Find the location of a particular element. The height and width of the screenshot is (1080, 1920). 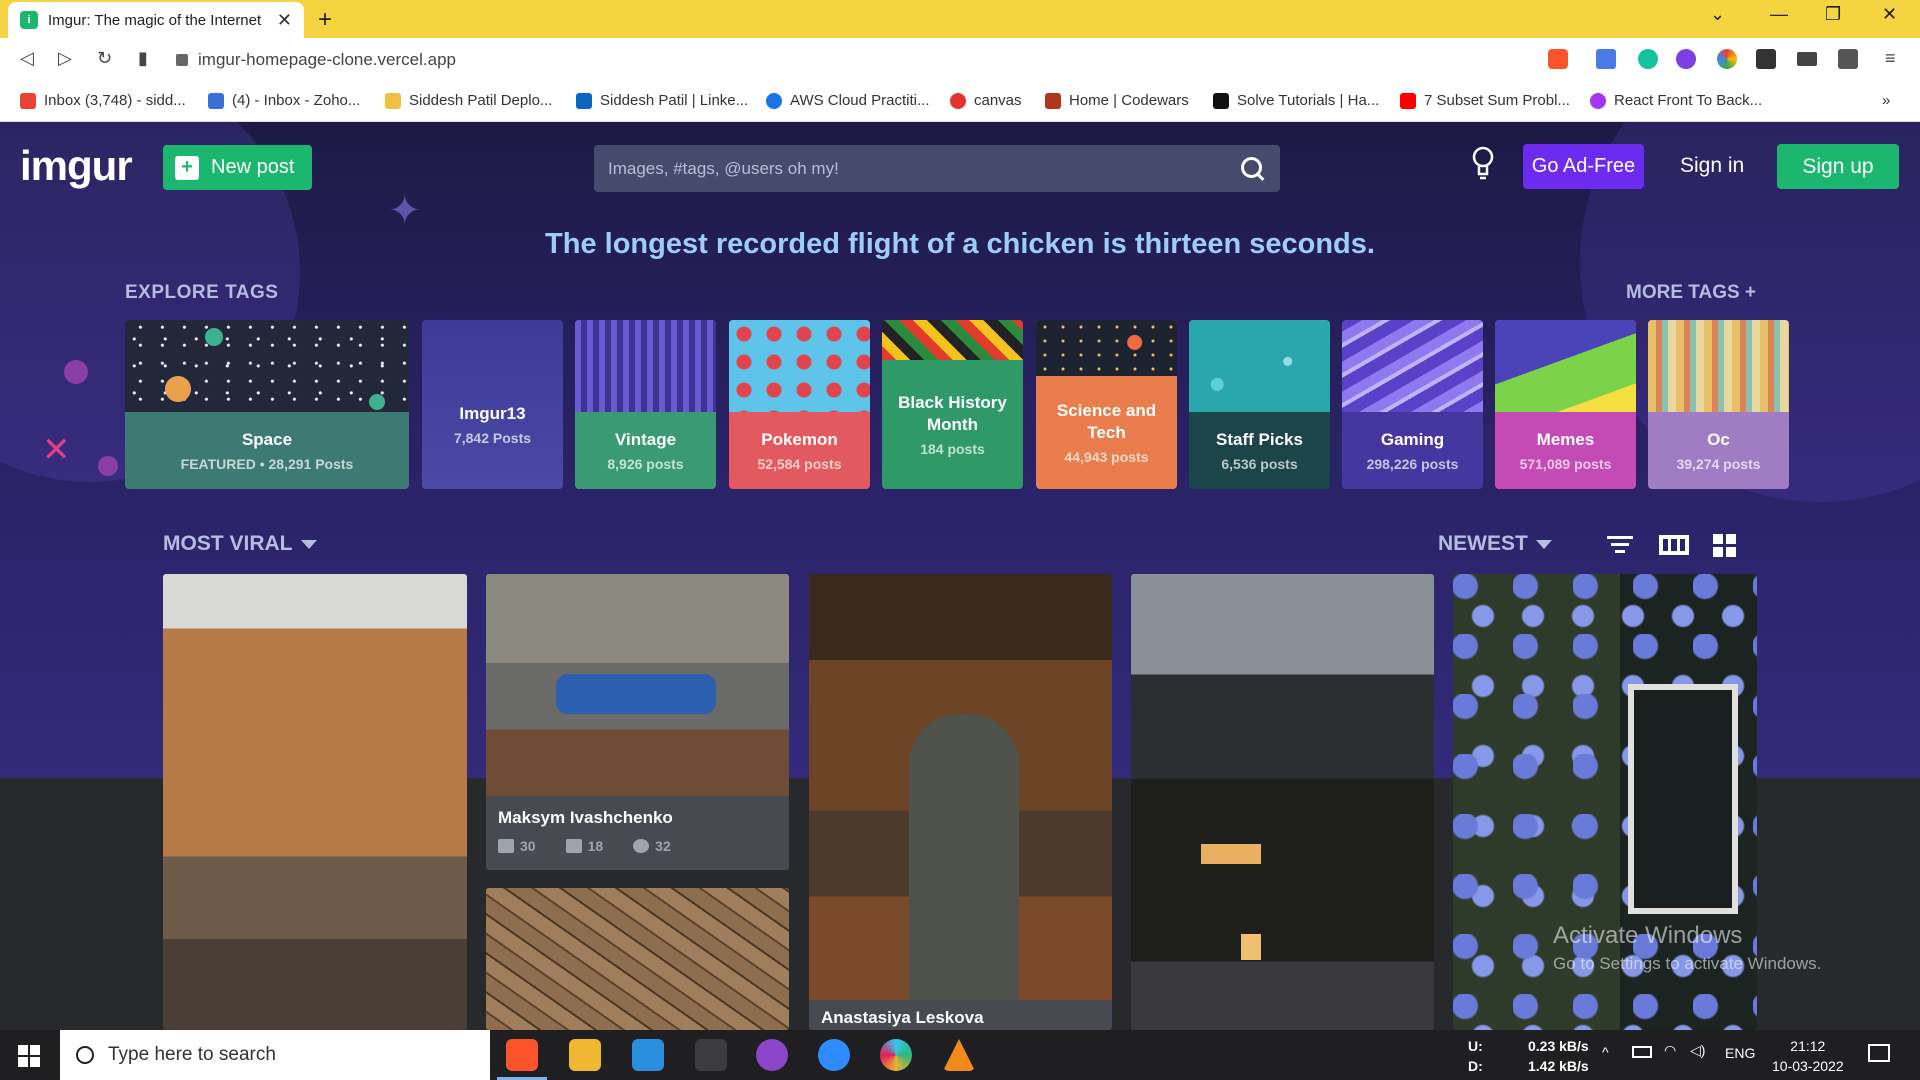

view-stat: 32 is located at coordinates (652, 846).